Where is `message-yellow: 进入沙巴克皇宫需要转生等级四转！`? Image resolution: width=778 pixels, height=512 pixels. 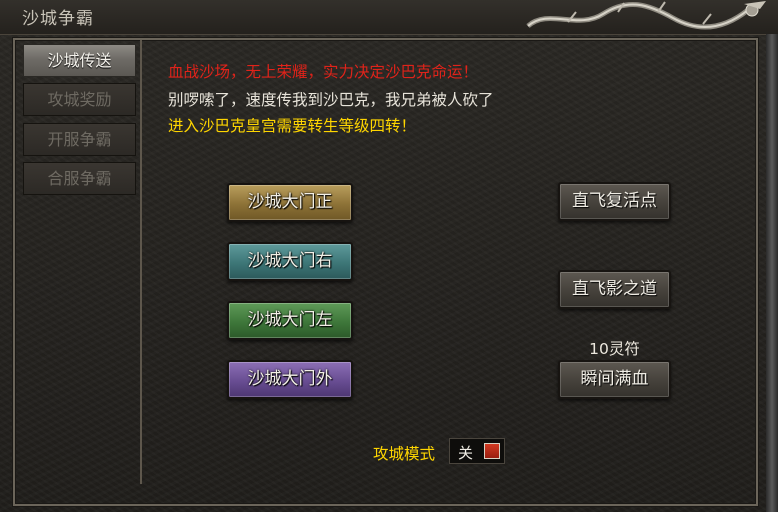
message-yellow: 进入沙巴克皇宫需要转生等级四转！ is located at coordinates (292, 126).